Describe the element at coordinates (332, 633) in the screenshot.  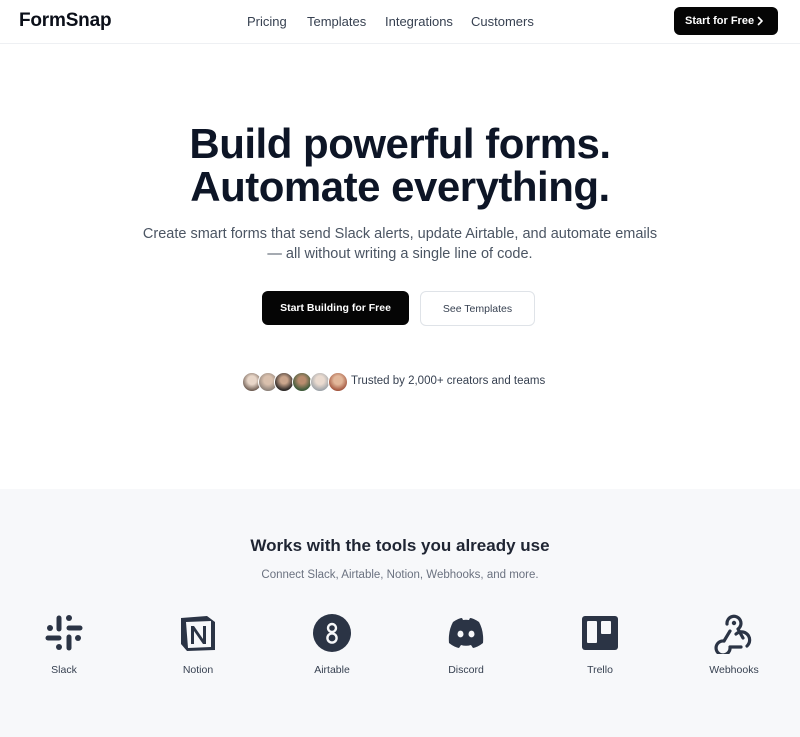
I see `airtable-icon` at that location.